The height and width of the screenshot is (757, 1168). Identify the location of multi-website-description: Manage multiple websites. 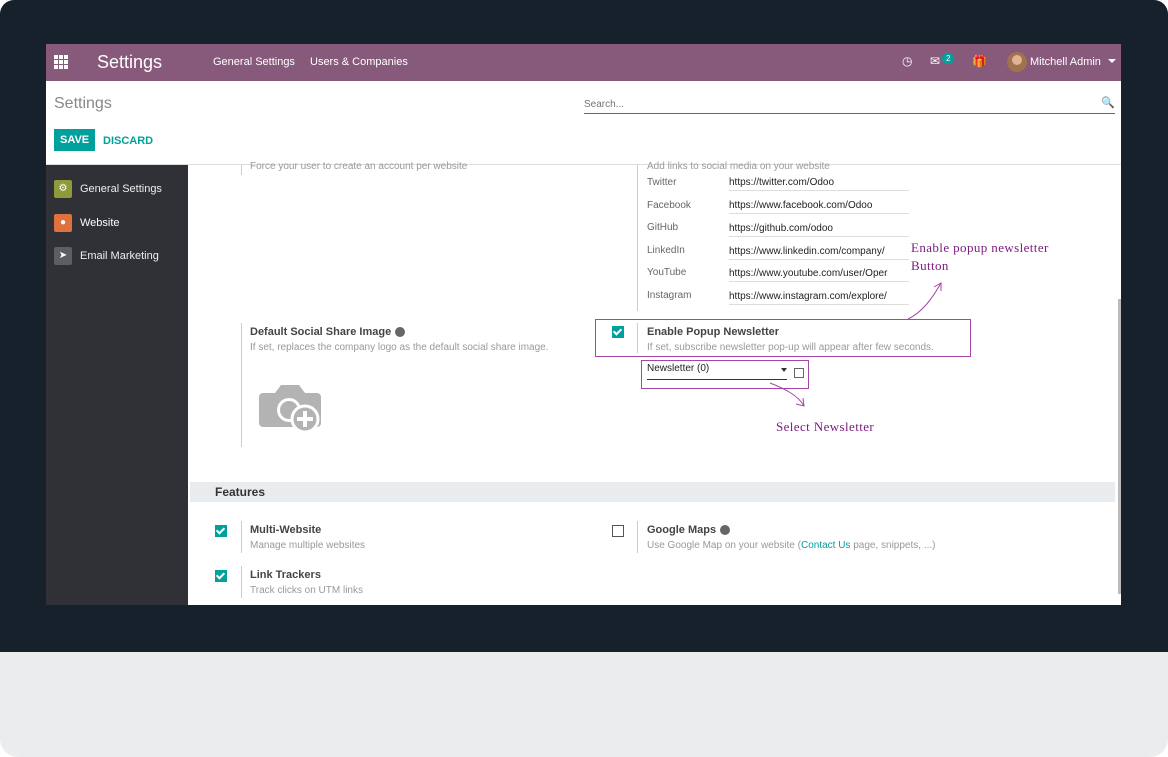
(308, 545).